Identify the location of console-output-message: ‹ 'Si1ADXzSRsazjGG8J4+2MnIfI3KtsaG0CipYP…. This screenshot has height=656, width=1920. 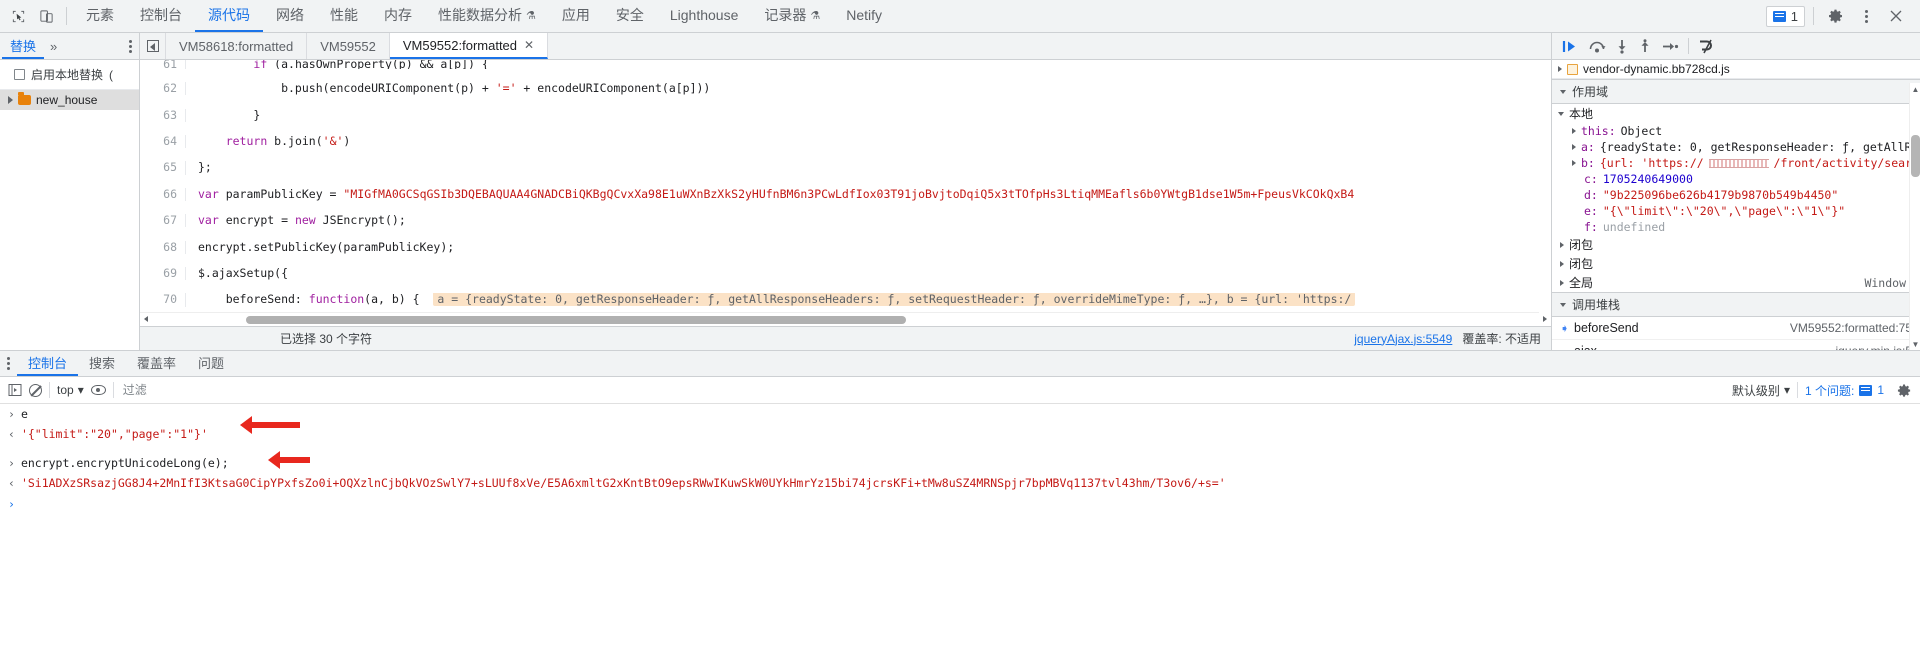
(960, 483).